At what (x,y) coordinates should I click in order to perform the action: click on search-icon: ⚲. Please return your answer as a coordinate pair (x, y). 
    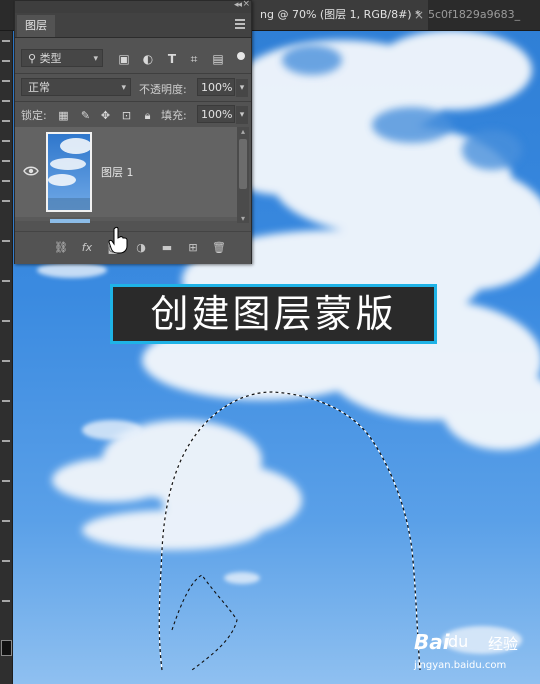
    Looking at the image, I should click on (32, 58).